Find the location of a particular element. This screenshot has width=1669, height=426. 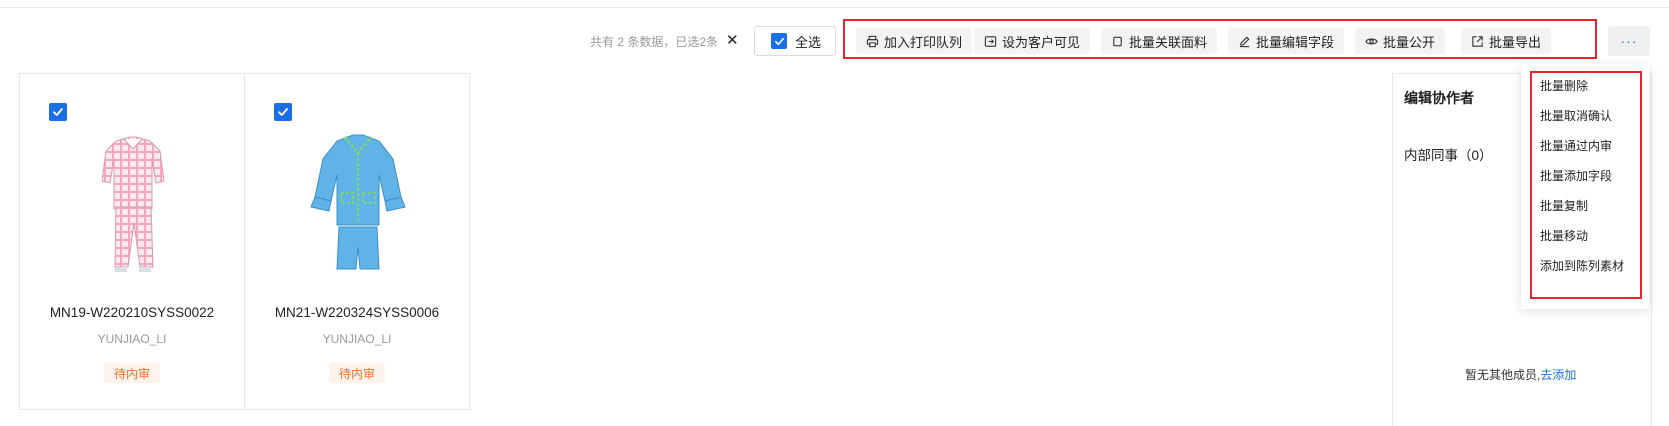

set-customer-visible-button: 设为客户可见 is located at coordinates (1032, 41).